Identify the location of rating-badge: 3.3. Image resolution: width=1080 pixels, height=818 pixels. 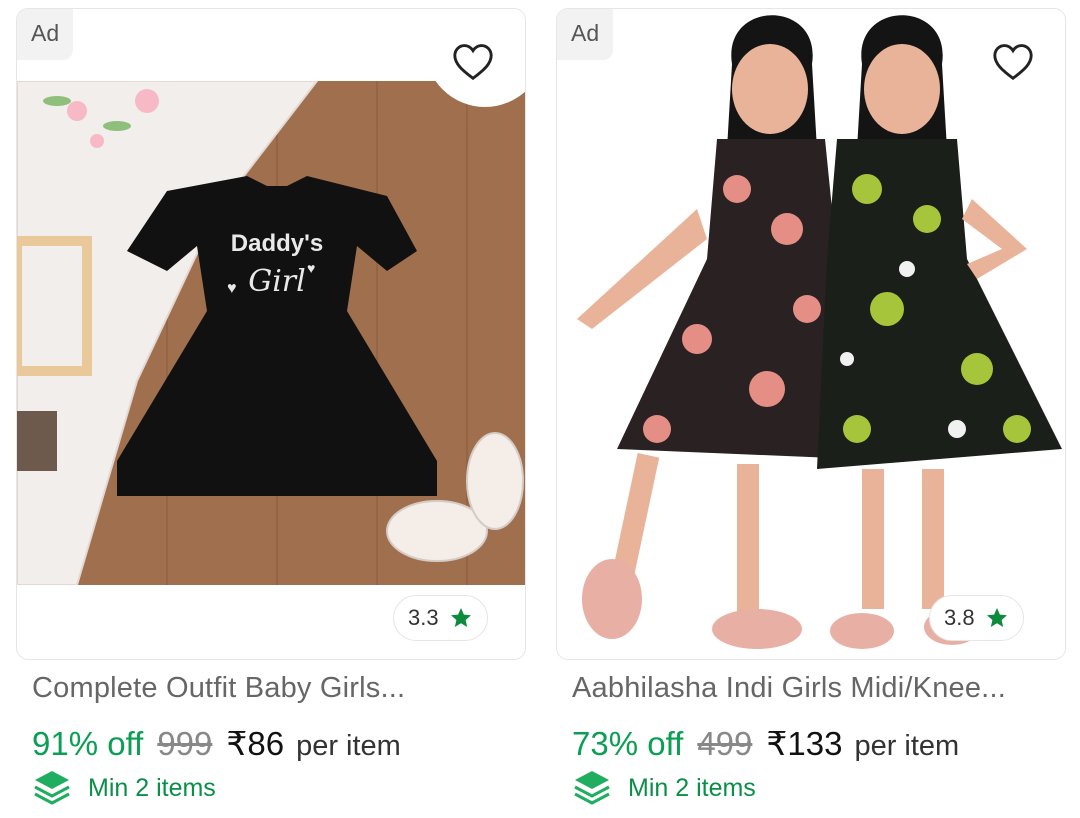
(440, 618).